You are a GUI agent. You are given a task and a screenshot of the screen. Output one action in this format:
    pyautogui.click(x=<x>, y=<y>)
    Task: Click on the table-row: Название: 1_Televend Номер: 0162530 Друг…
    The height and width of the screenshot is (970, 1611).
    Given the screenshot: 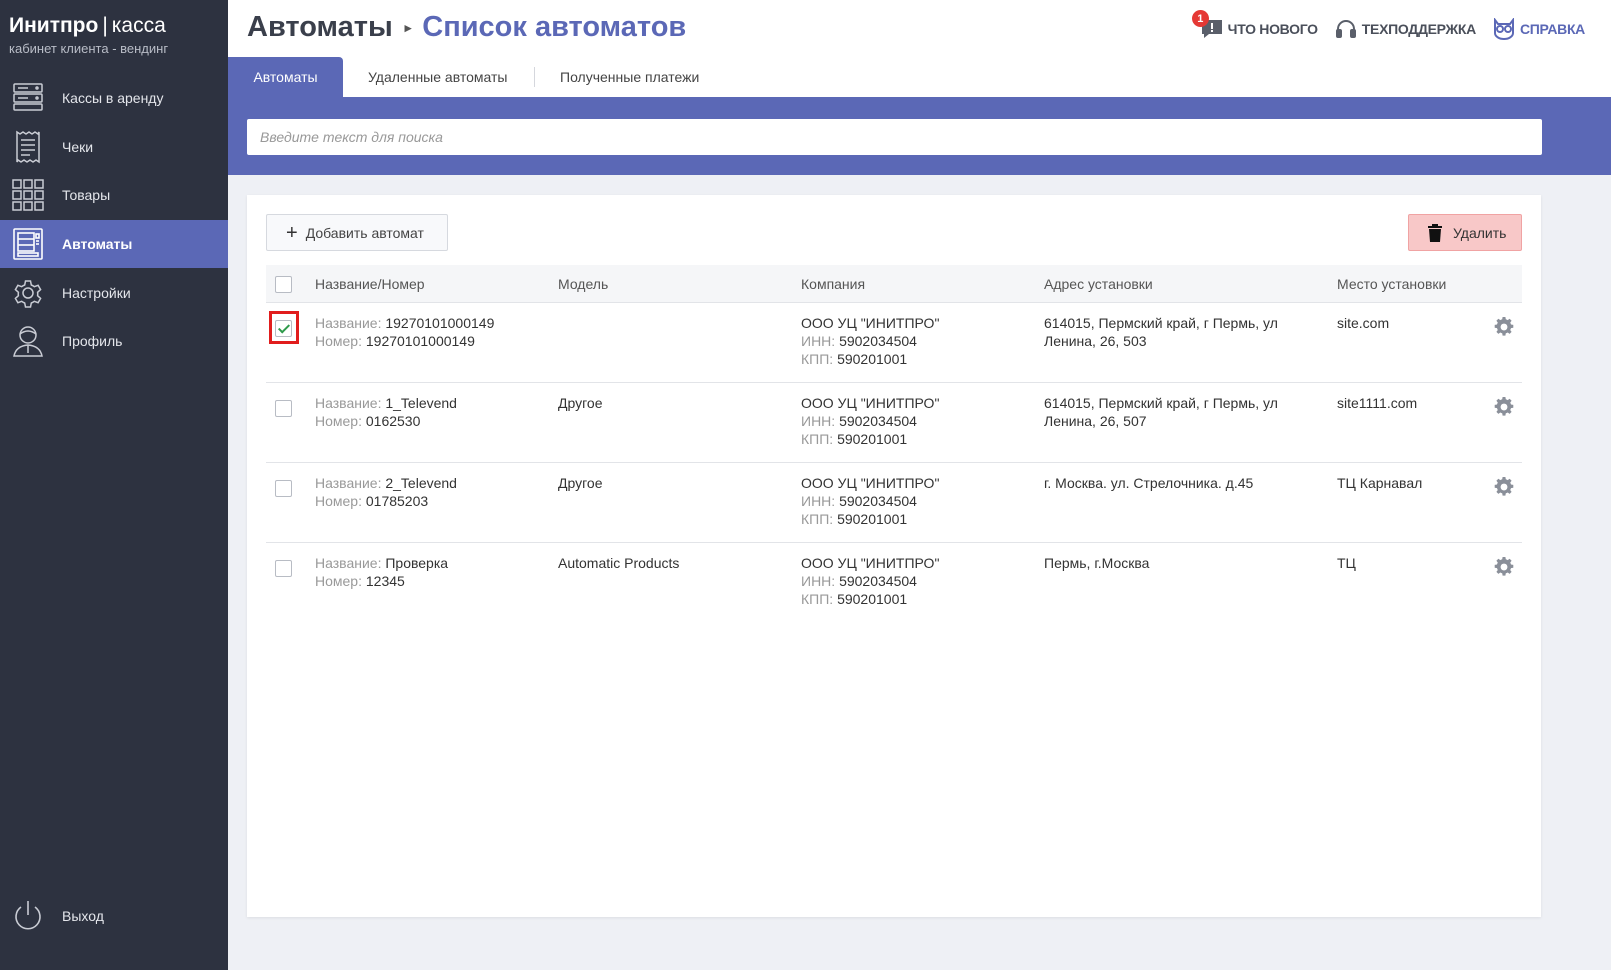 What is the action you would take?
    pyautogui.click(x=894, y=423)
    